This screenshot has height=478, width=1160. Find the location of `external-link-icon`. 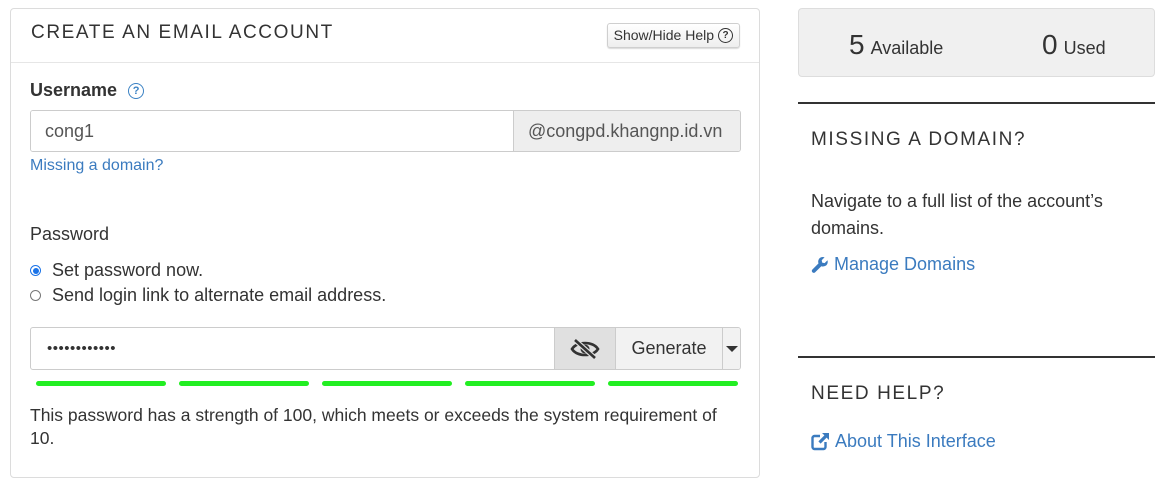

external-link-icon is located at coordinates (820, 441).